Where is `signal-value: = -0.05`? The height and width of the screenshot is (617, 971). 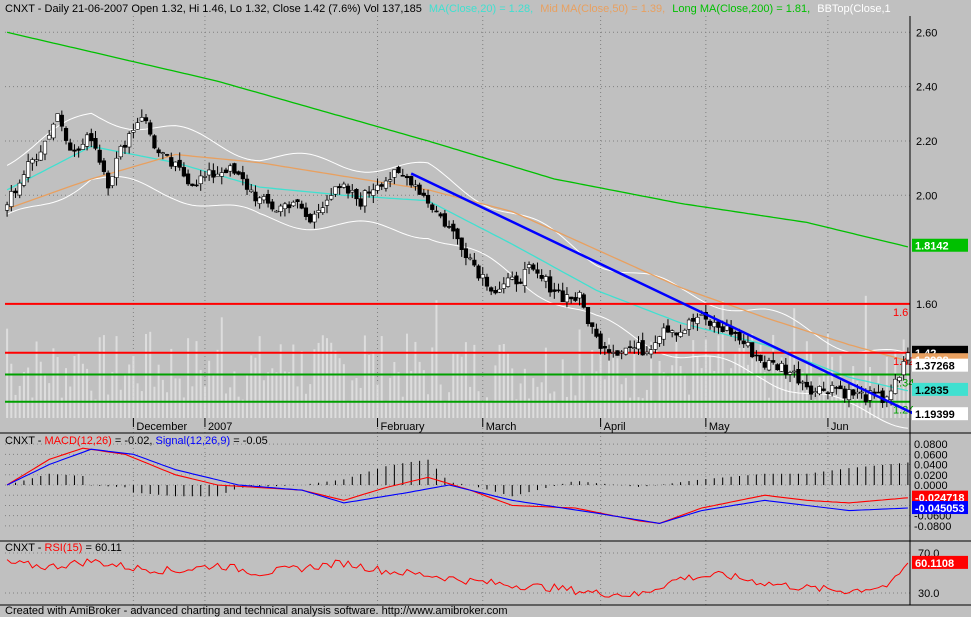
signal-value: = -0.05 is located at coordinates (250, 441).